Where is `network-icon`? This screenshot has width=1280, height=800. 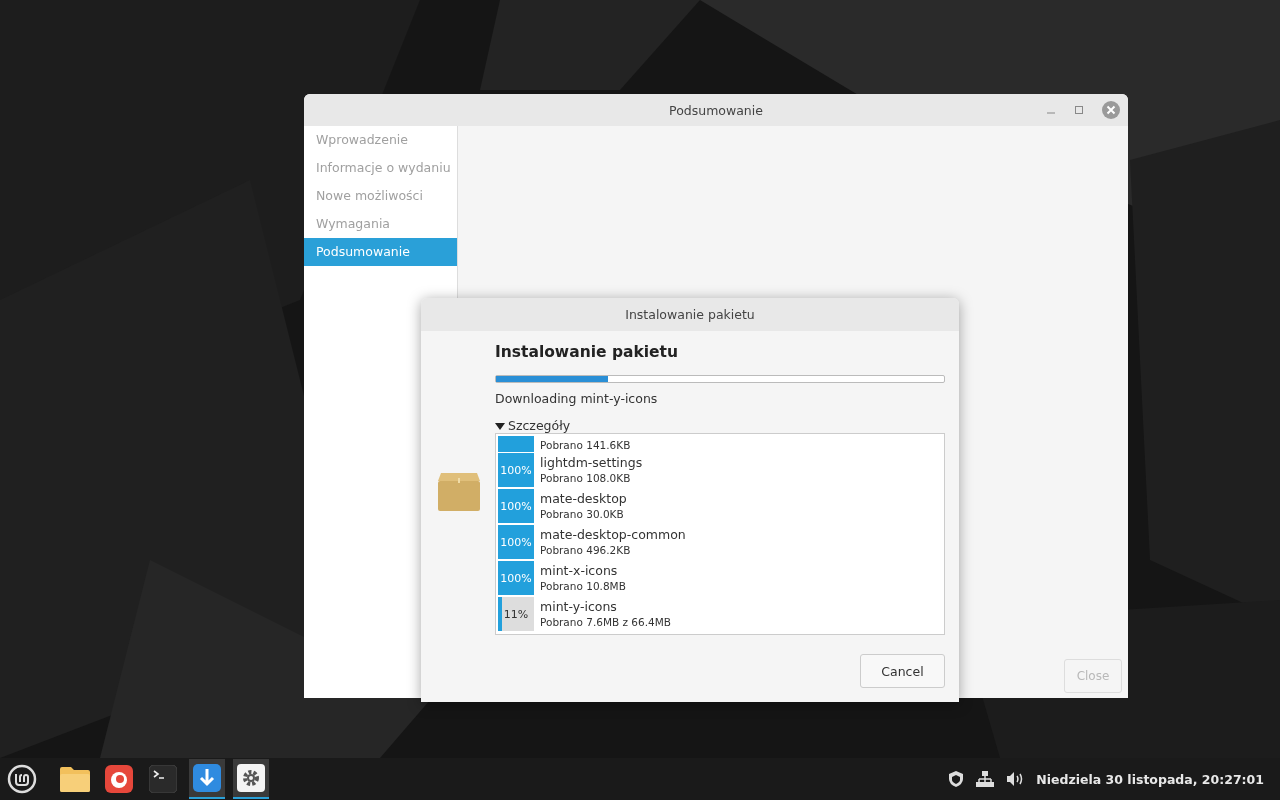 network-icon is located at coordinates (985, 779).